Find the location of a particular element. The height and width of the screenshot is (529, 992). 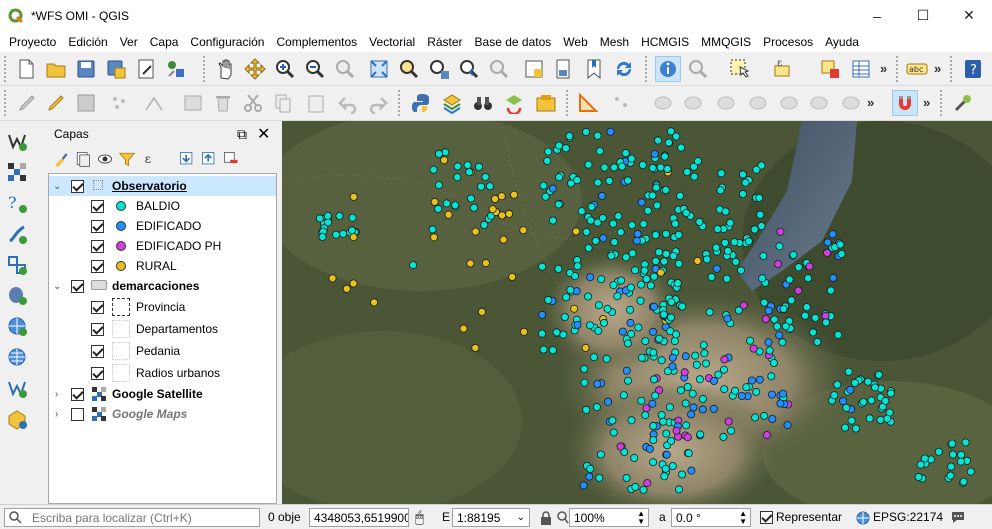

temporal-controller-icon is located at coordinates (564, 69).